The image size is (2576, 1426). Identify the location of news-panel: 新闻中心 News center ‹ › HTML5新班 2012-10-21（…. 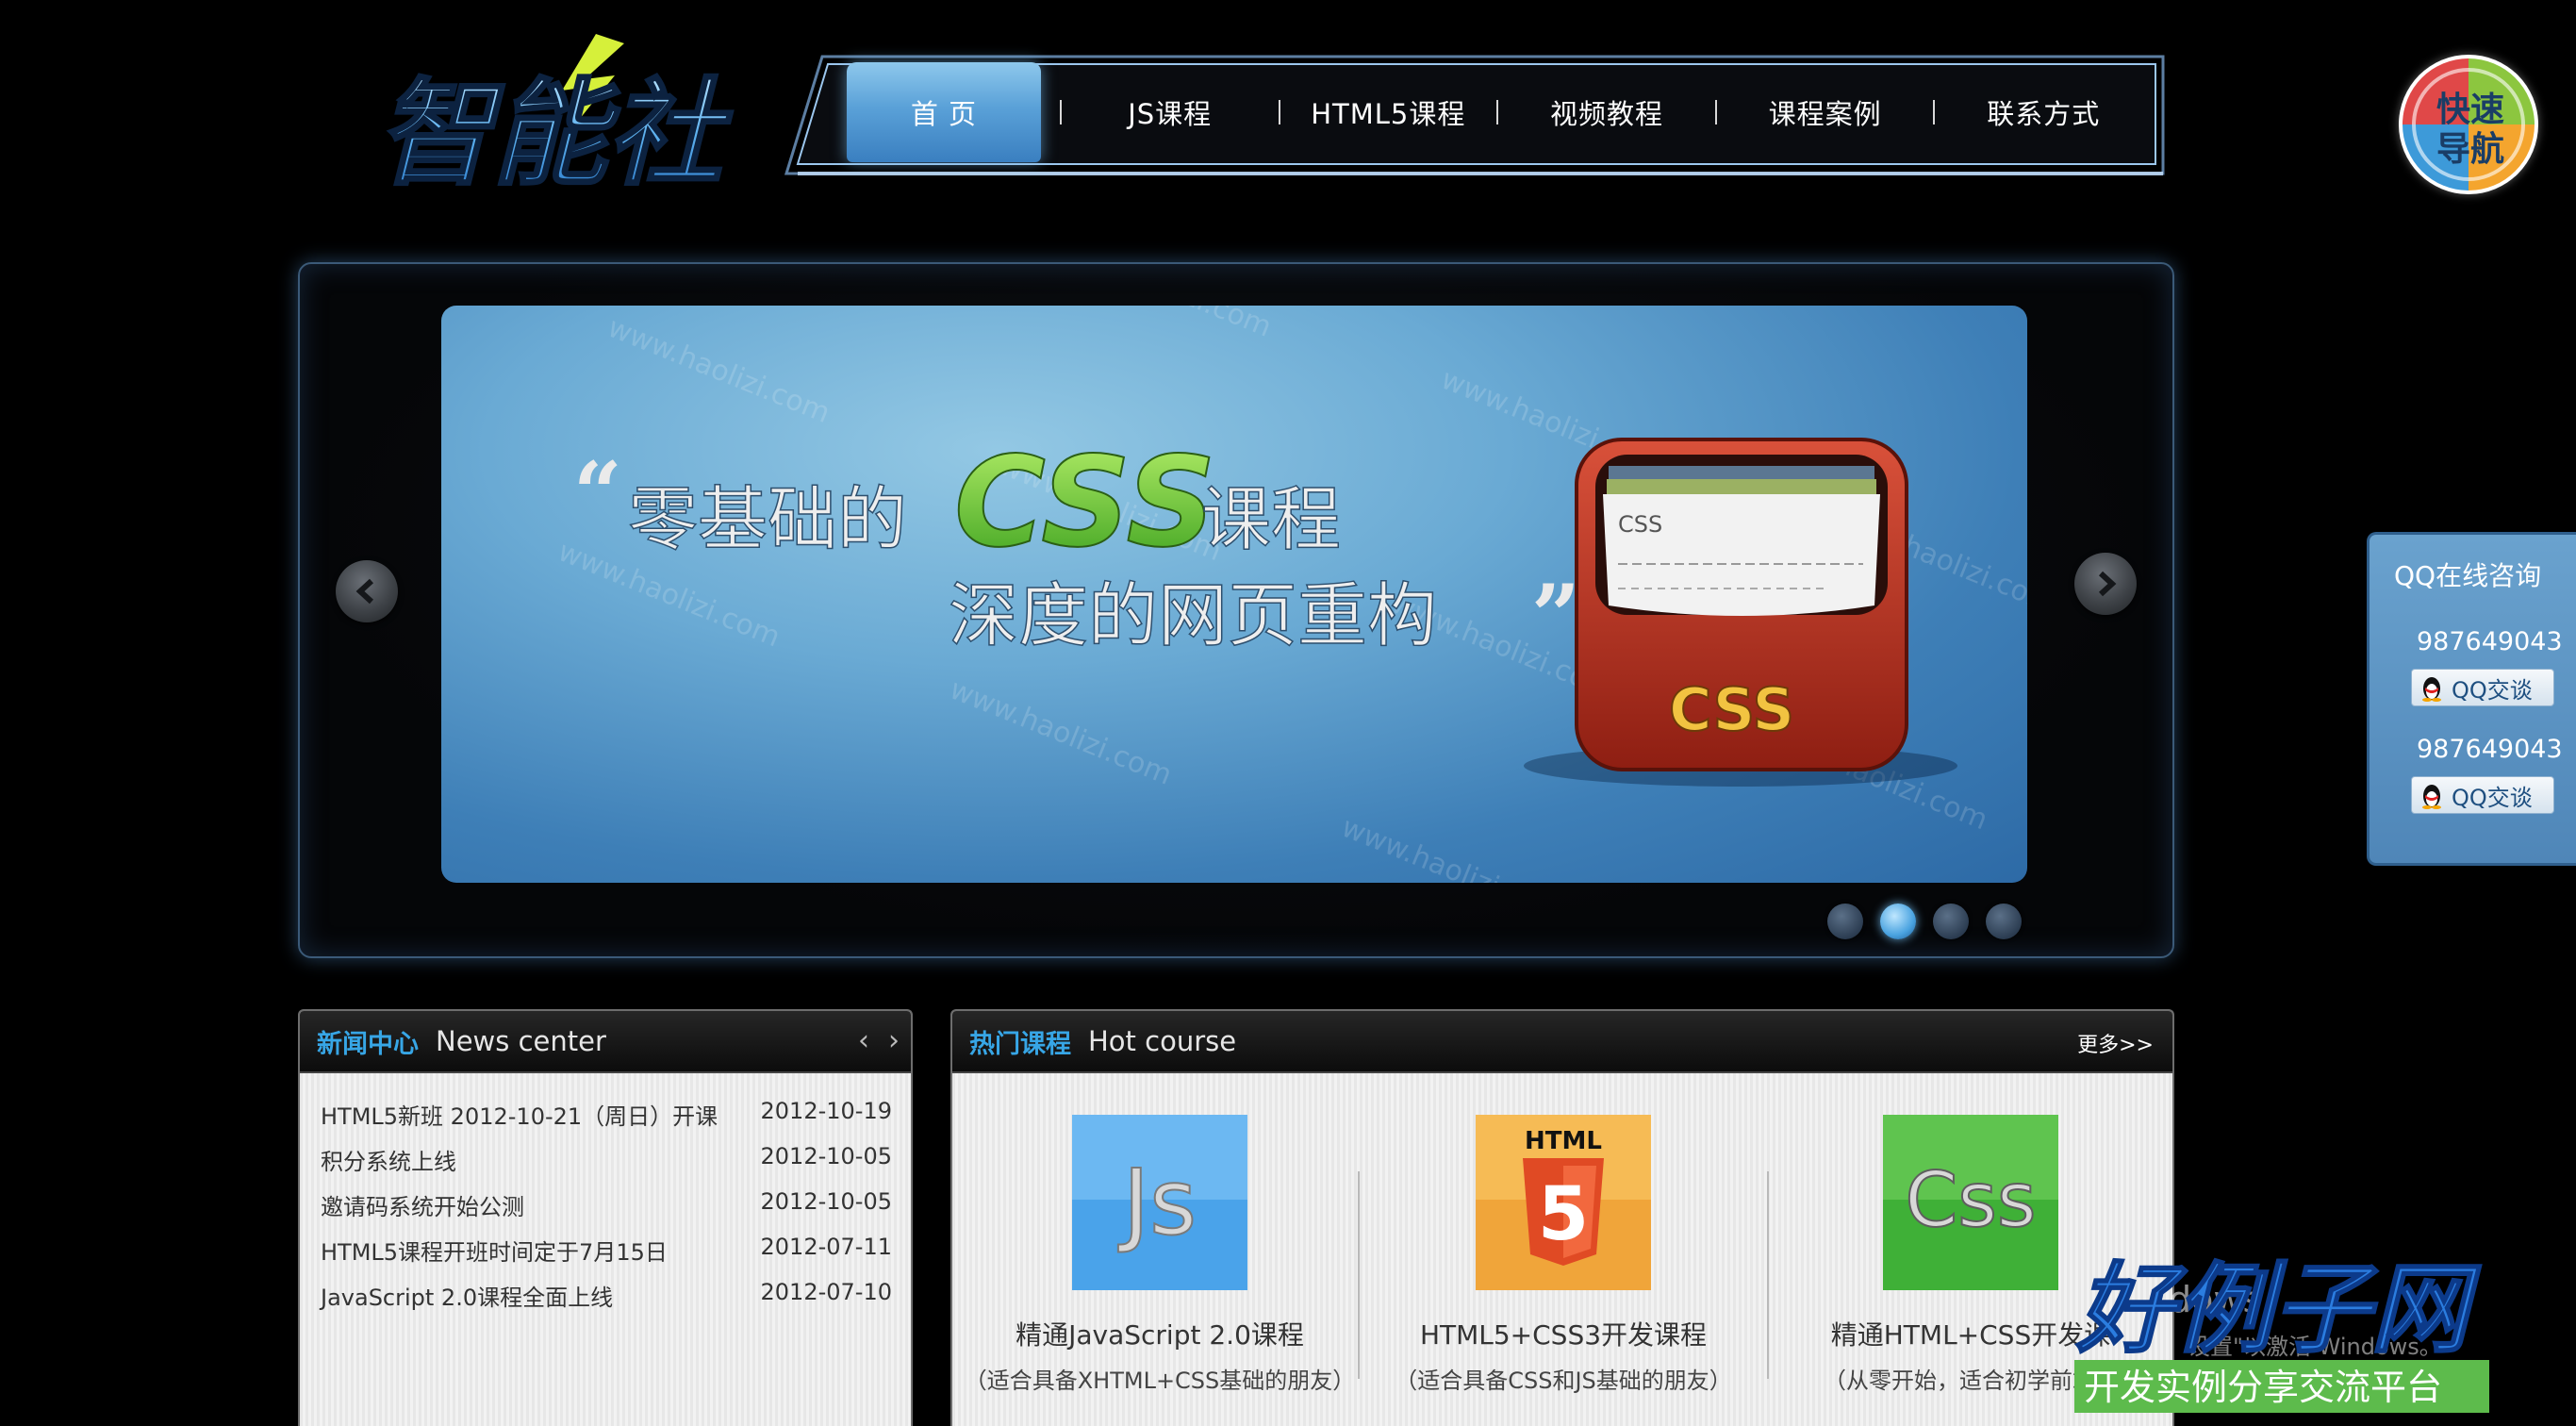
(605, 1217).